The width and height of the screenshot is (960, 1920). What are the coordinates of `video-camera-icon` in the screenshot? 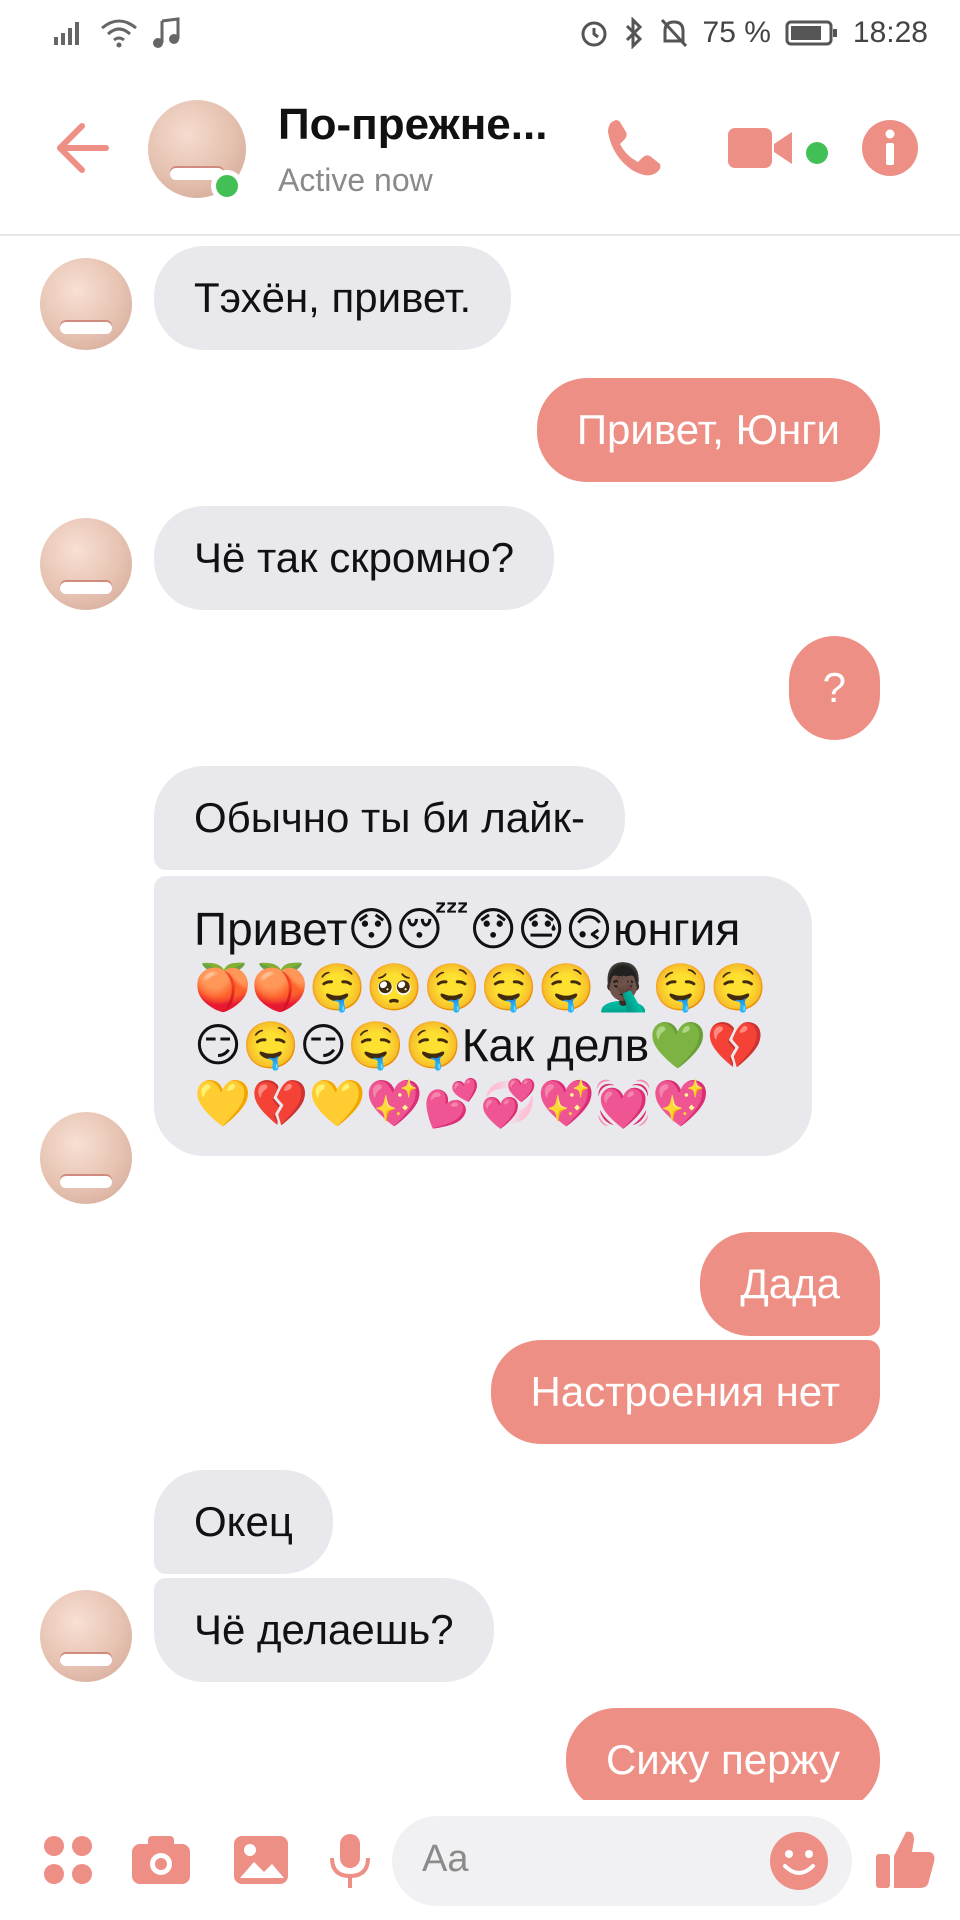 It's located at (762, 148).